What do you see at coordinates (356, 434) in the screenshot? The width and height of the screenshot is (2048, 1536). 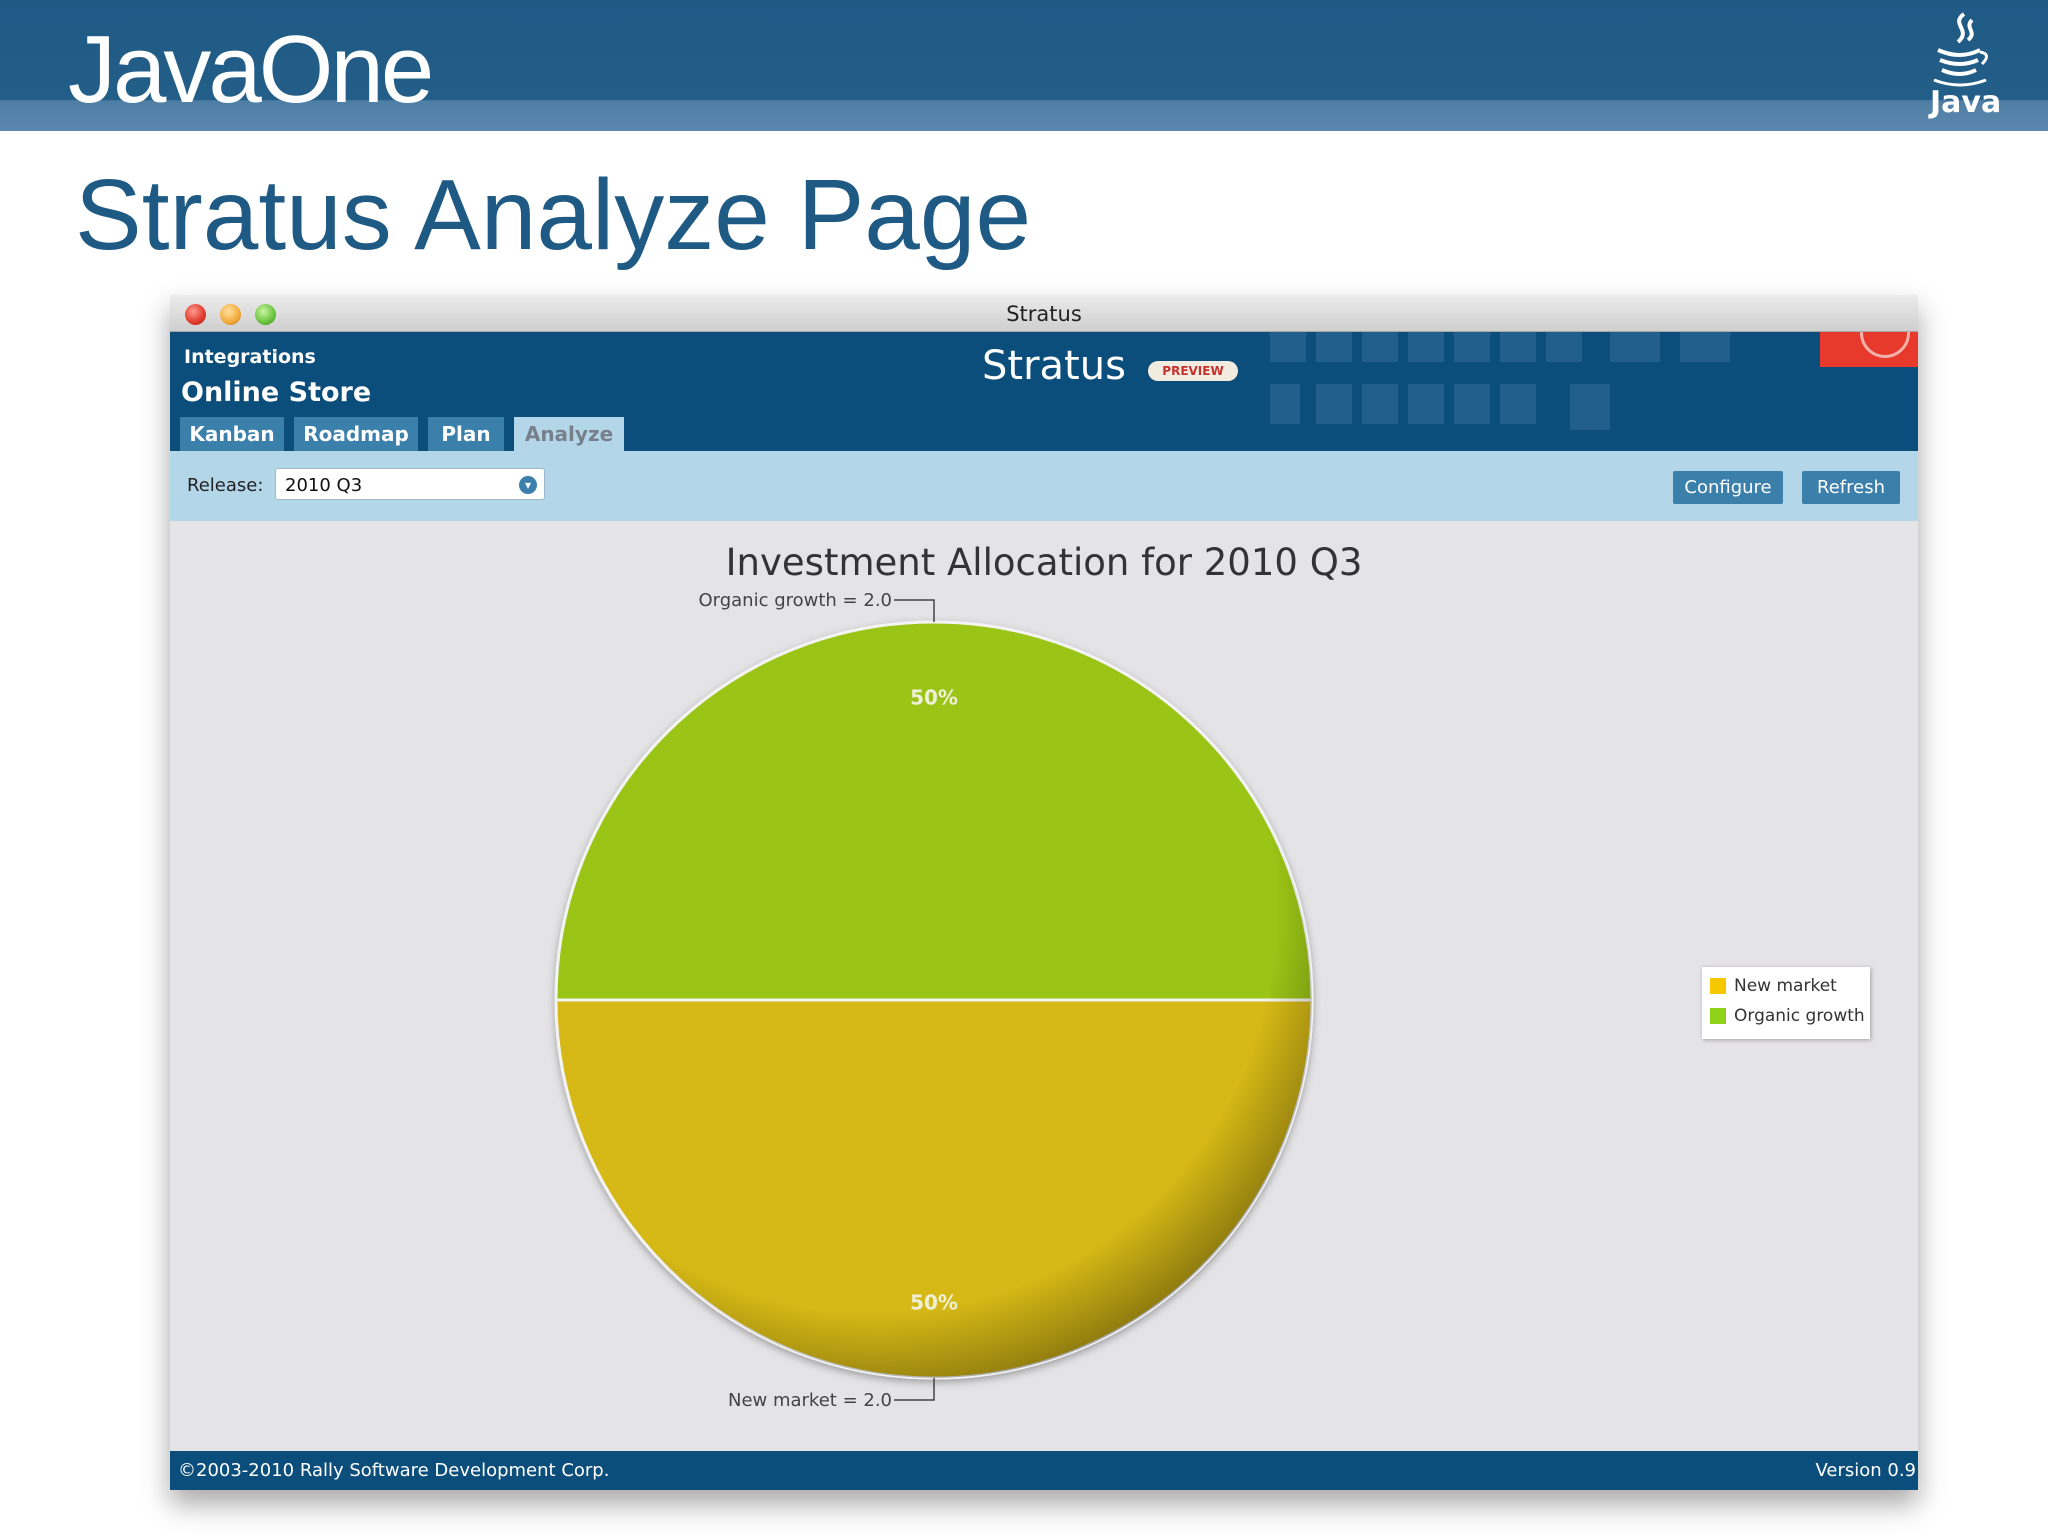 I see `tab-roadmap: Roadmap` at bounding box center [356, 434].